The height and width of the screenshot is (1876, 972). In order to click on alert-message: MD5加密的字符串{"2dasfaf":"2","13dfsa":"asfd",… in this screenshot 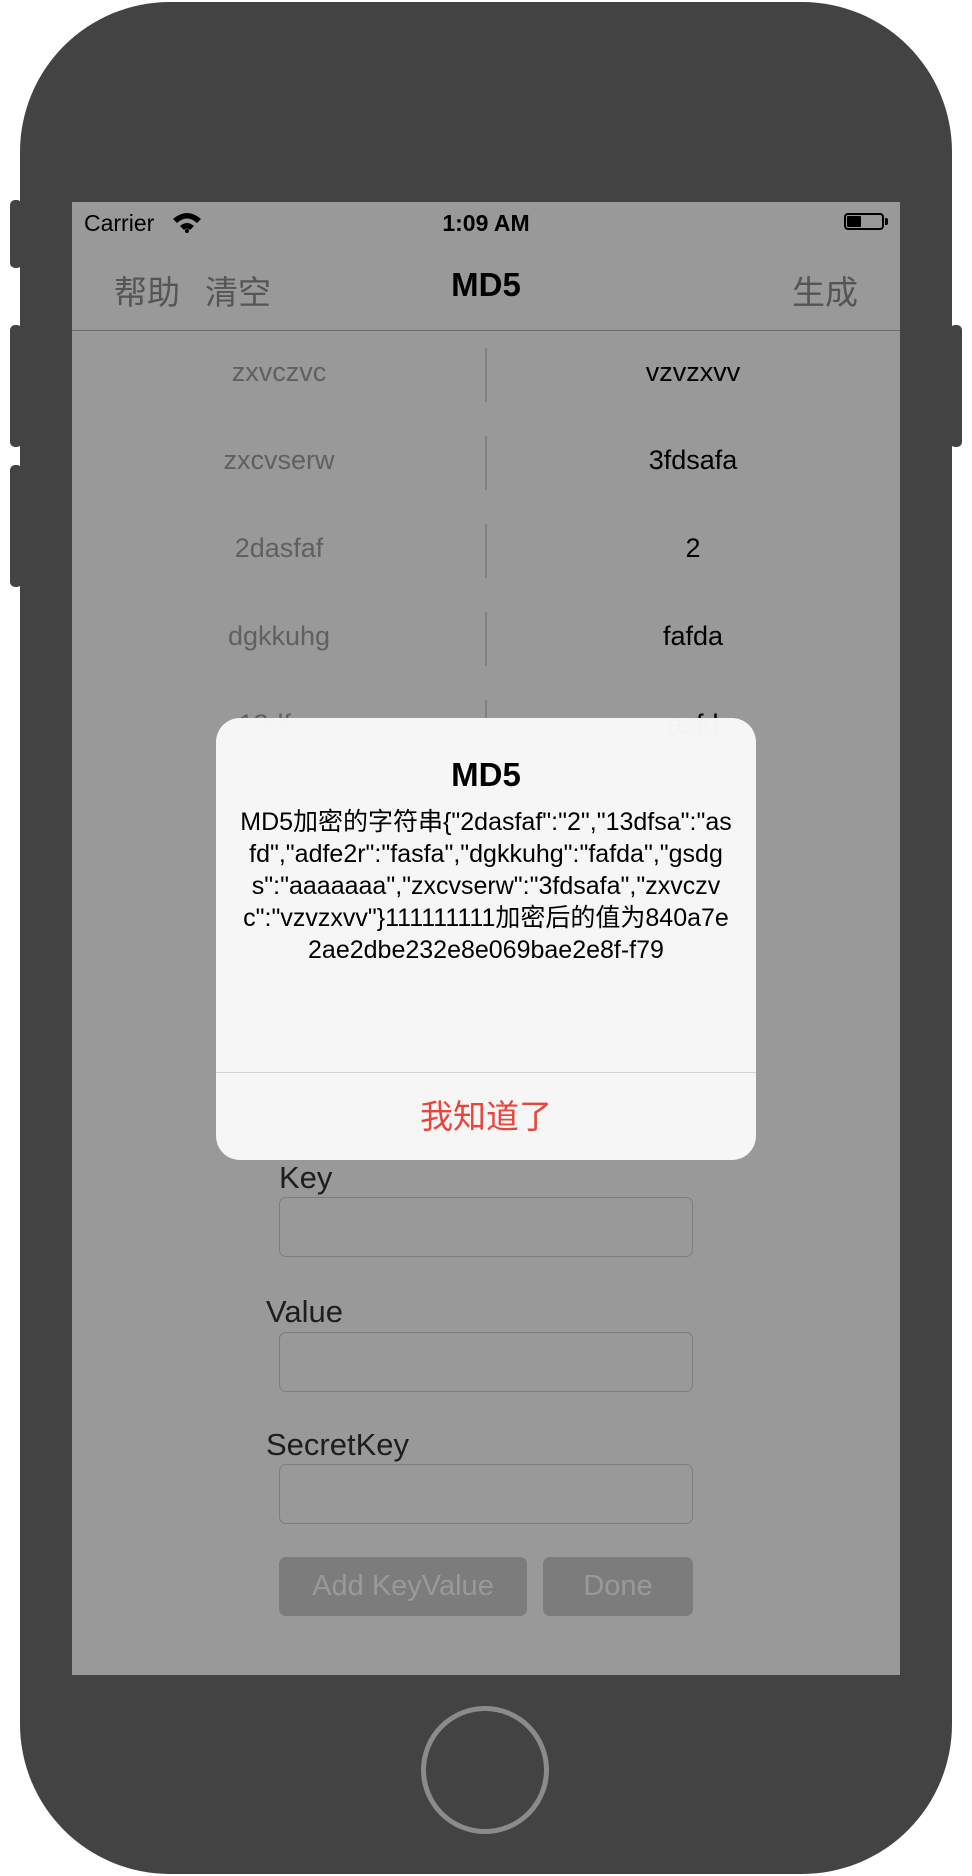, I will do `click(486, 886)`.